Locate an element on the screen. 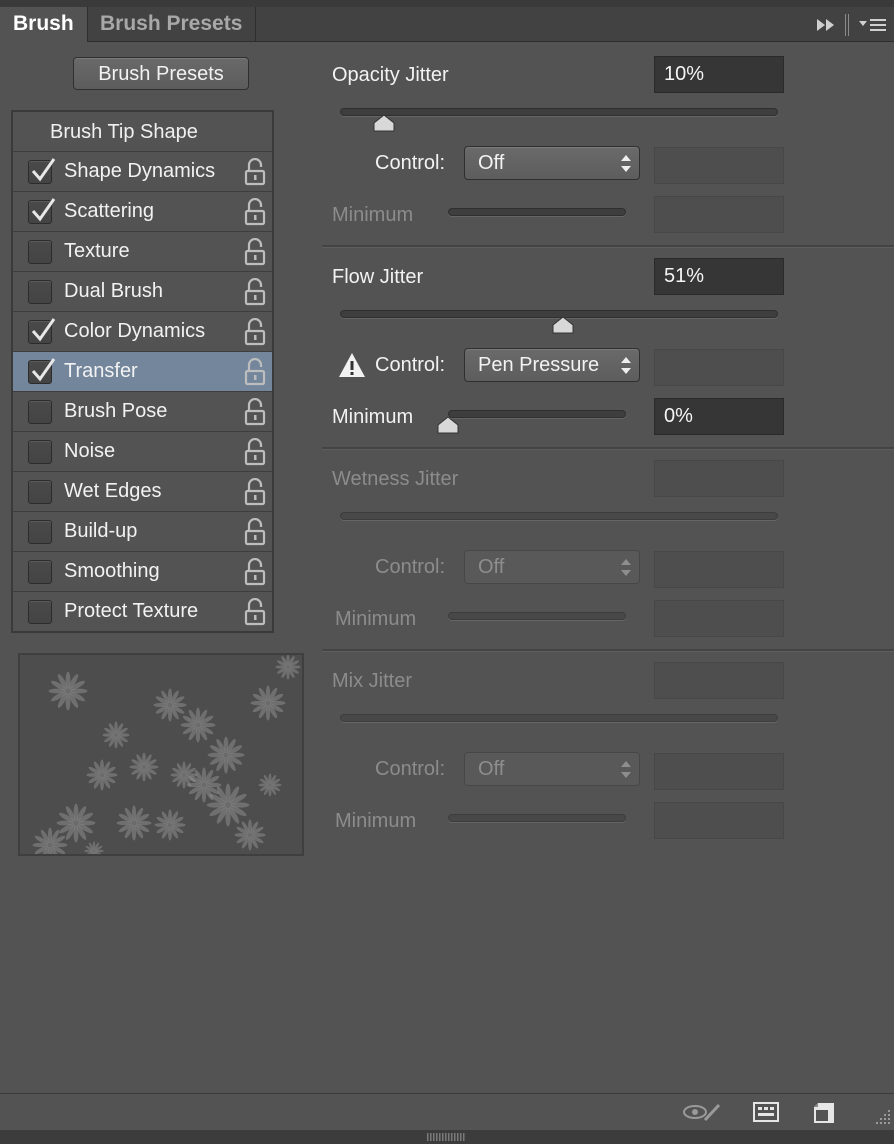  flow-minimum-slider-thumb is located at coordinates (448, 425).